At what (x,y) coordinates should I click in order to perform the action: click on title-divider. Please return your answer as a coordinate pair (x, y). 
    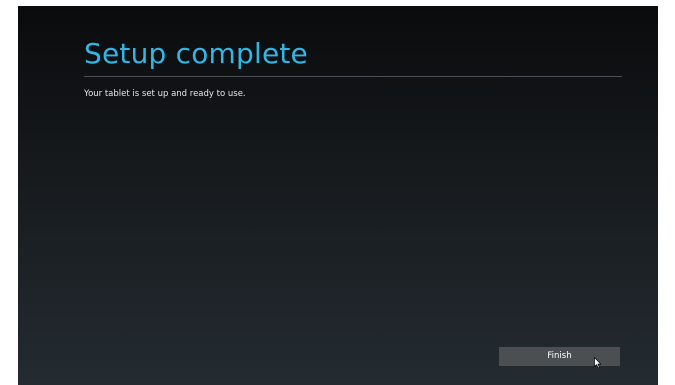
    Looking at the image, I should click on (353, 76).